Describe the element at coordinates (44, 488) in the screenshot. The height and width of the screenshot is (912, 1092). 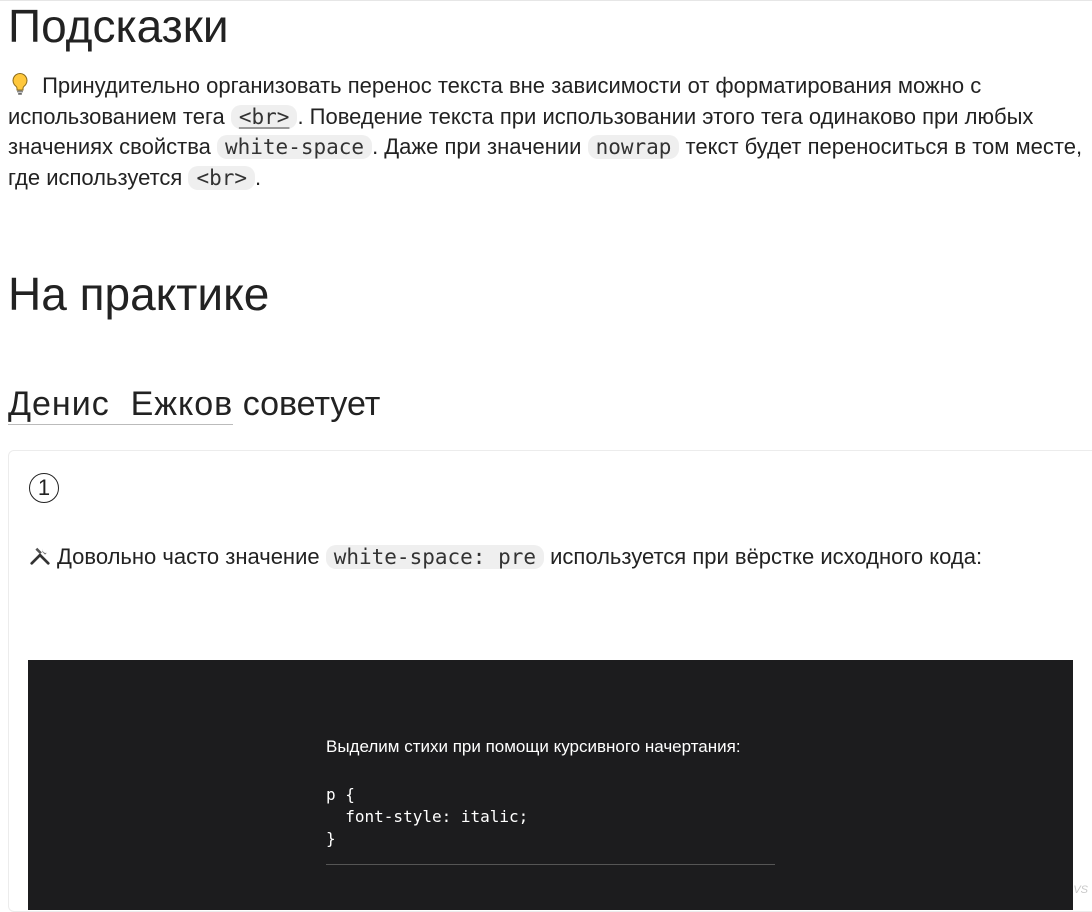
I see `tip-number-badge: 1` at that location.